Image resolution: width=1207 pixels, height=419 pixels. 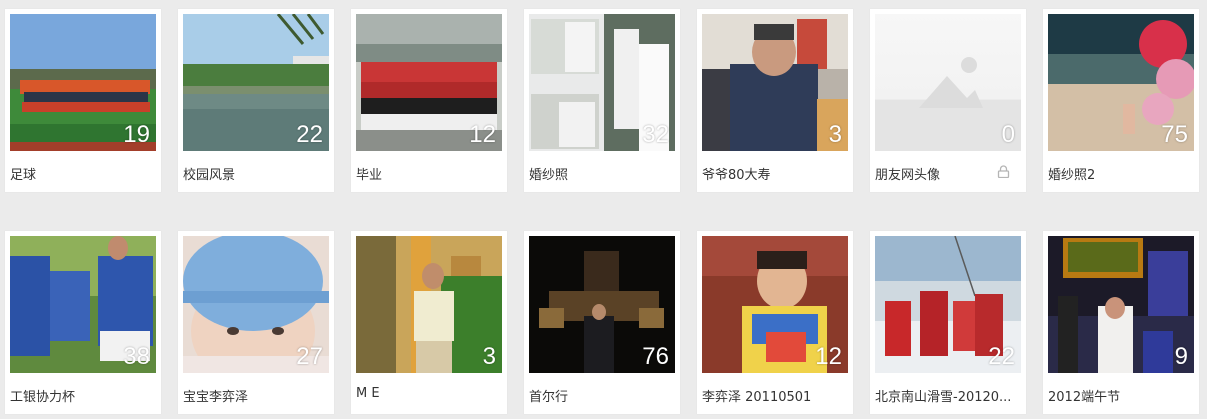 I want to click on lock-icon, so click(x=1003, y=171).